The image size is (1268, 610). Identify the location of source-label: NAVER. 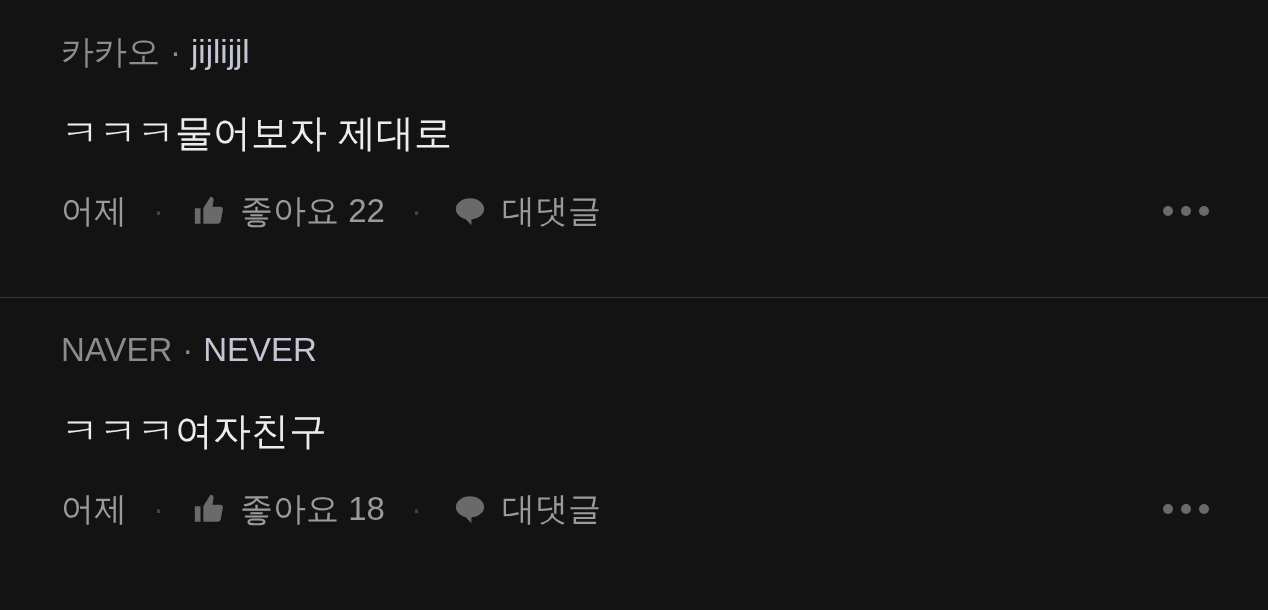
(117, 350).